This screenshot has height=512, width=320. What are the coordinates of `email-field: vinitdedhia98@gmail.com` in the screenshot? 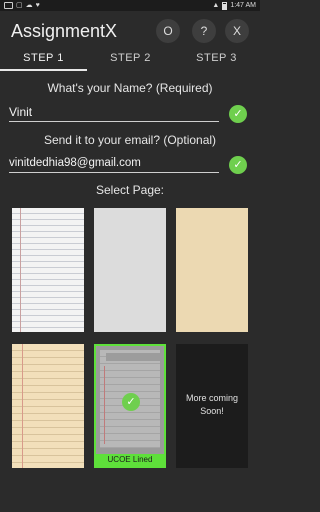 It's located at (114, 164).